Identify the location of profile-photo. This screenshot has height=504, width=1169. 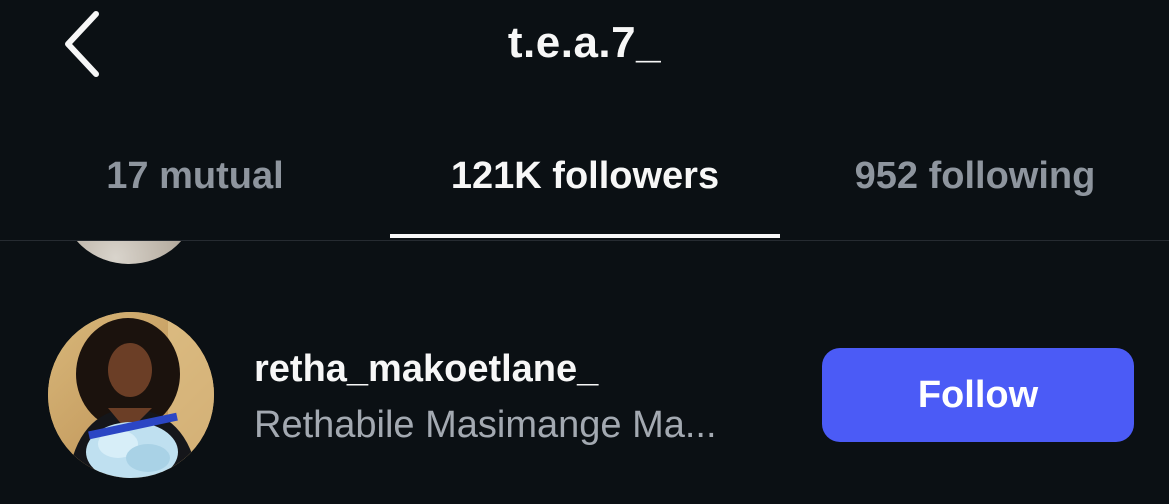
(131, 395).